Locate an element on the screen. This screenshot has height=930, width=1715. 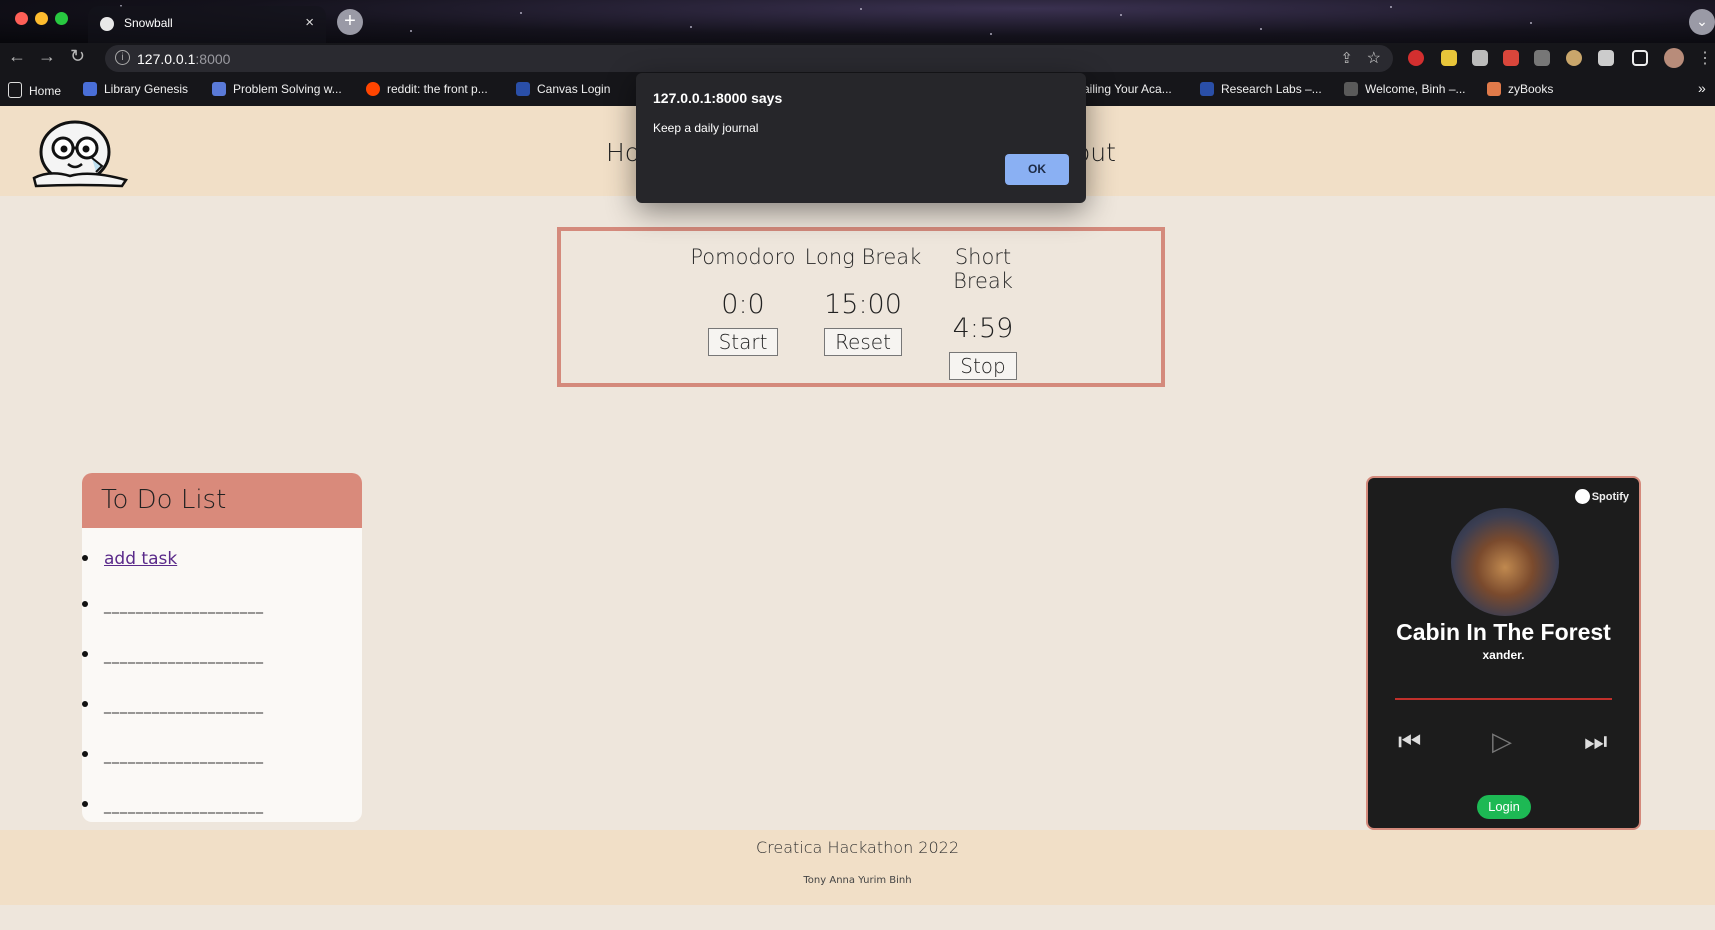
reset-button: Reset is located at coordinates (863, 342).